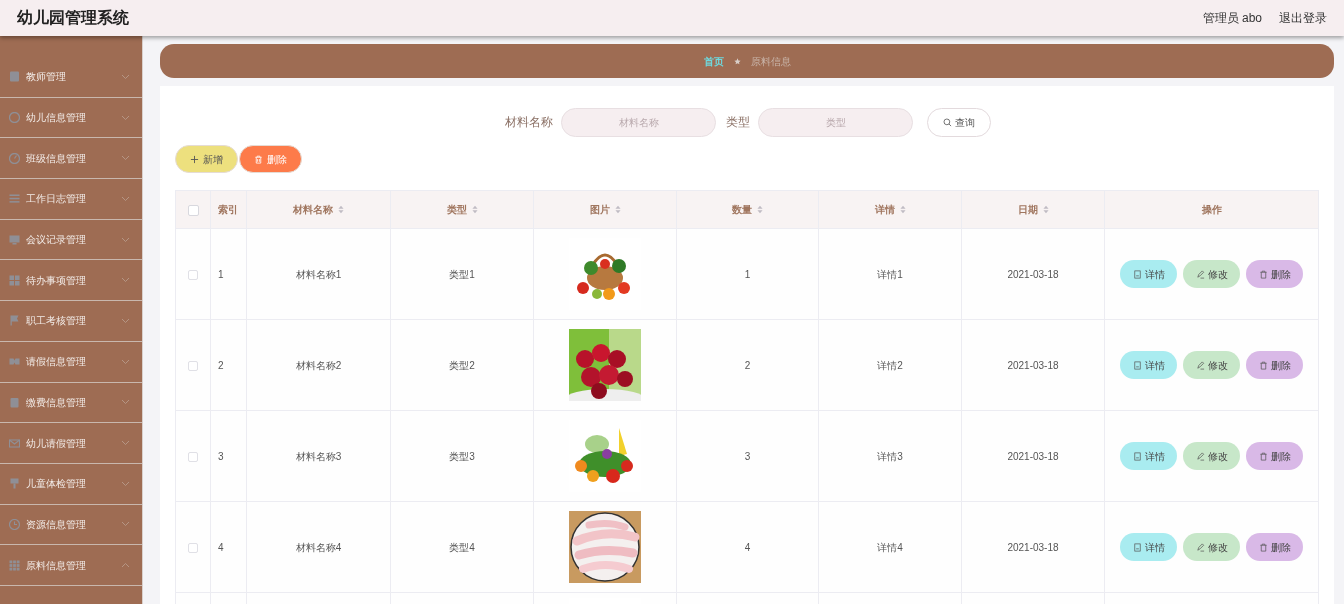  What do you see at coordinates (738, 122) in the screenshot?
I see `field-label: 类型` at bounding box center [738, 122].